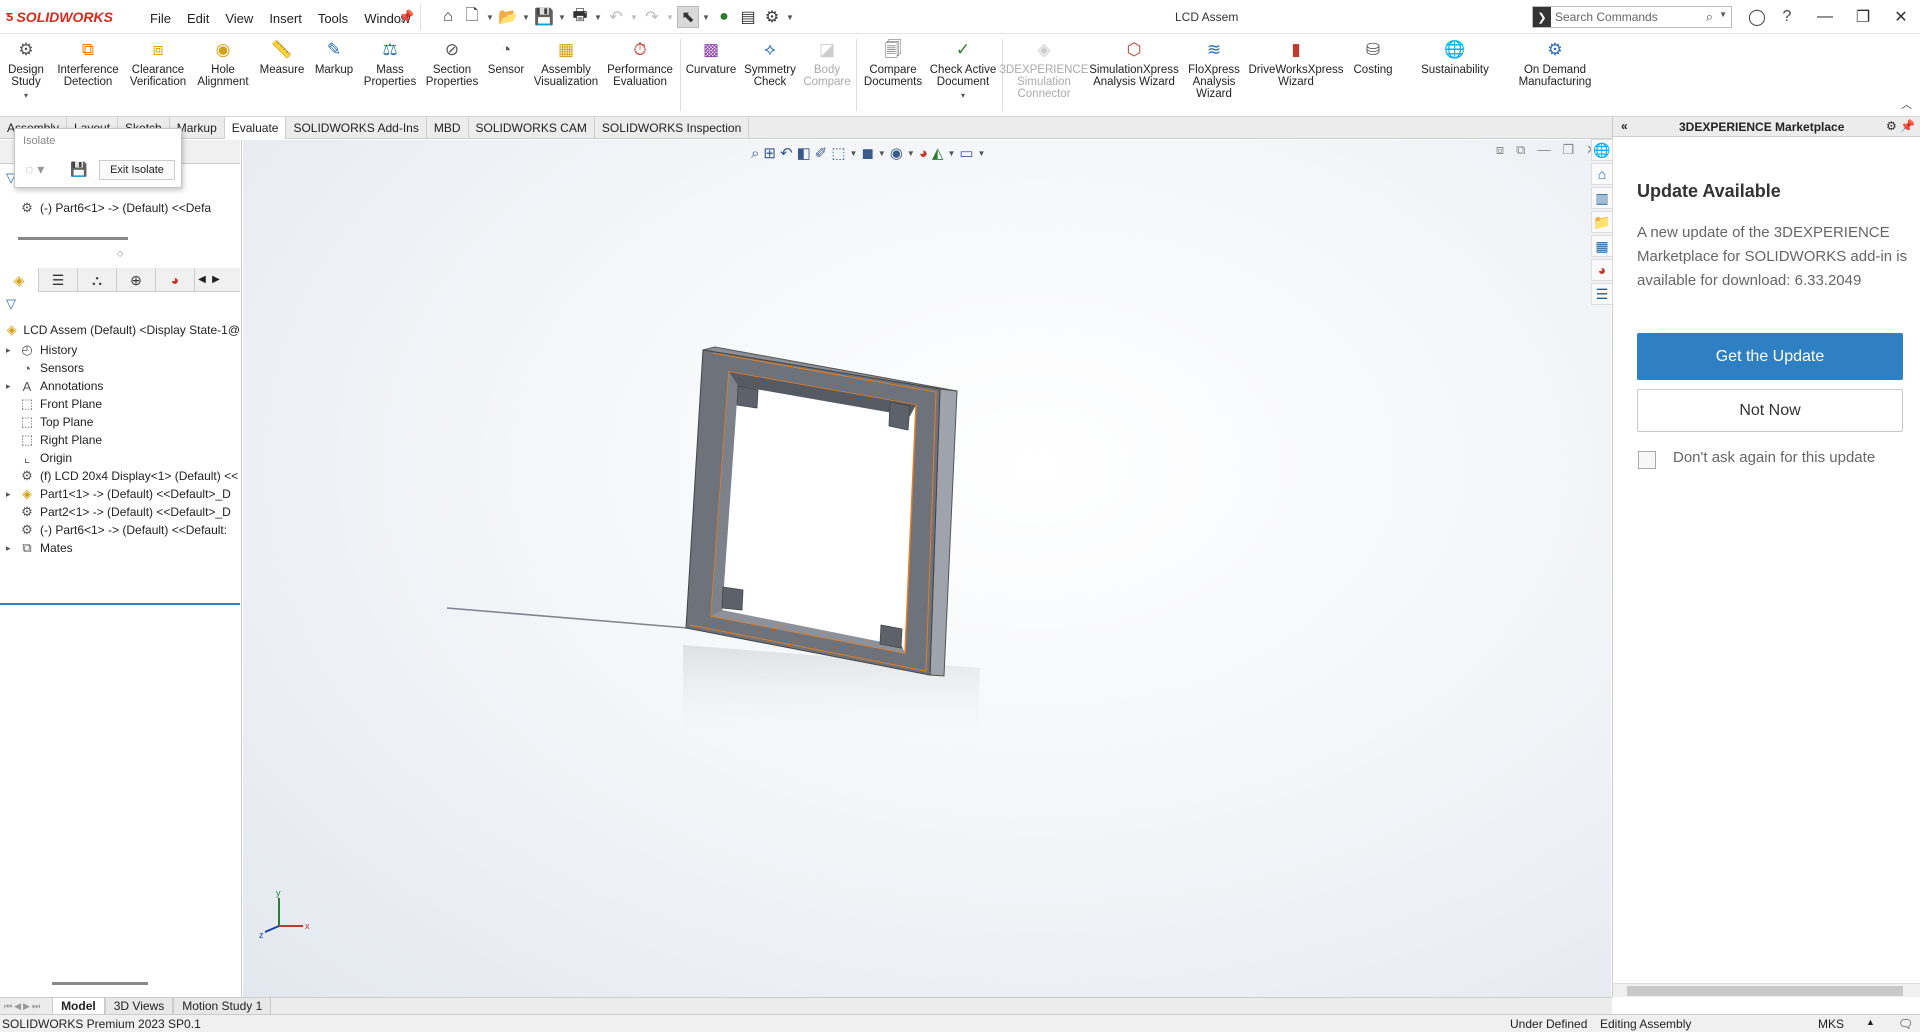 The image size is (1920, 1032). Describe the element at coordinates (120, 208) in the screenshot. I see `upper-tree-row: ⚙ (-) Part6<1> -> (Default) <<Defa` at that location.